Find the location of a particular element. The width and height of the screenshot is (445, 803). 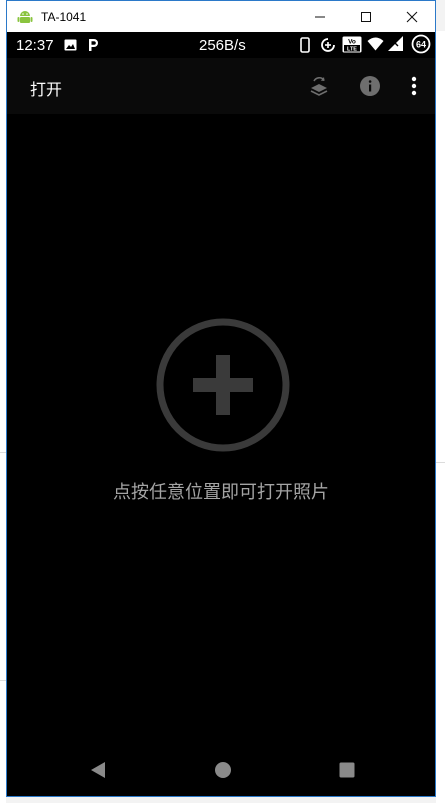

minimize-button is located at coordinates (320, 16).